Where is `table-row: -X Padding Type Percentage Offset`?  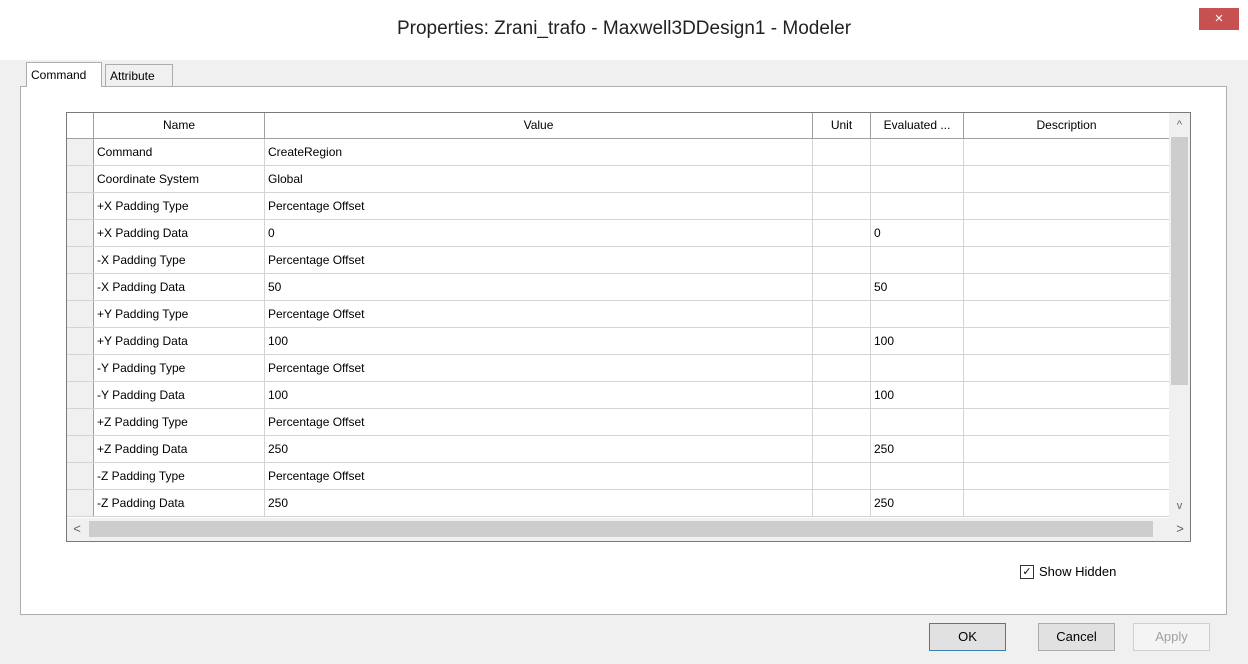
table-row: -X Padding Type Percentage Offset is located at coordinates (618, 260).